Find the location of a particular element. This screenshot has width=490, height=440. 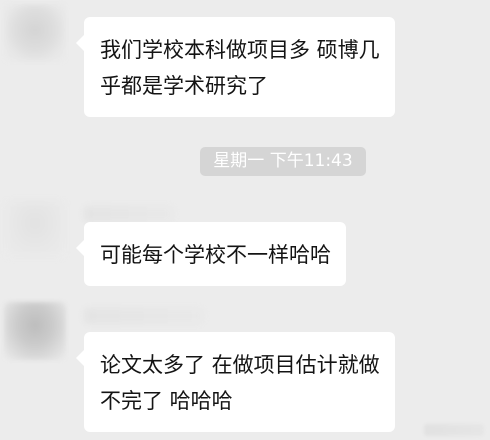

message-text: 我们学校本科做项目多 硕博几 is located at coordinates (240, 50).